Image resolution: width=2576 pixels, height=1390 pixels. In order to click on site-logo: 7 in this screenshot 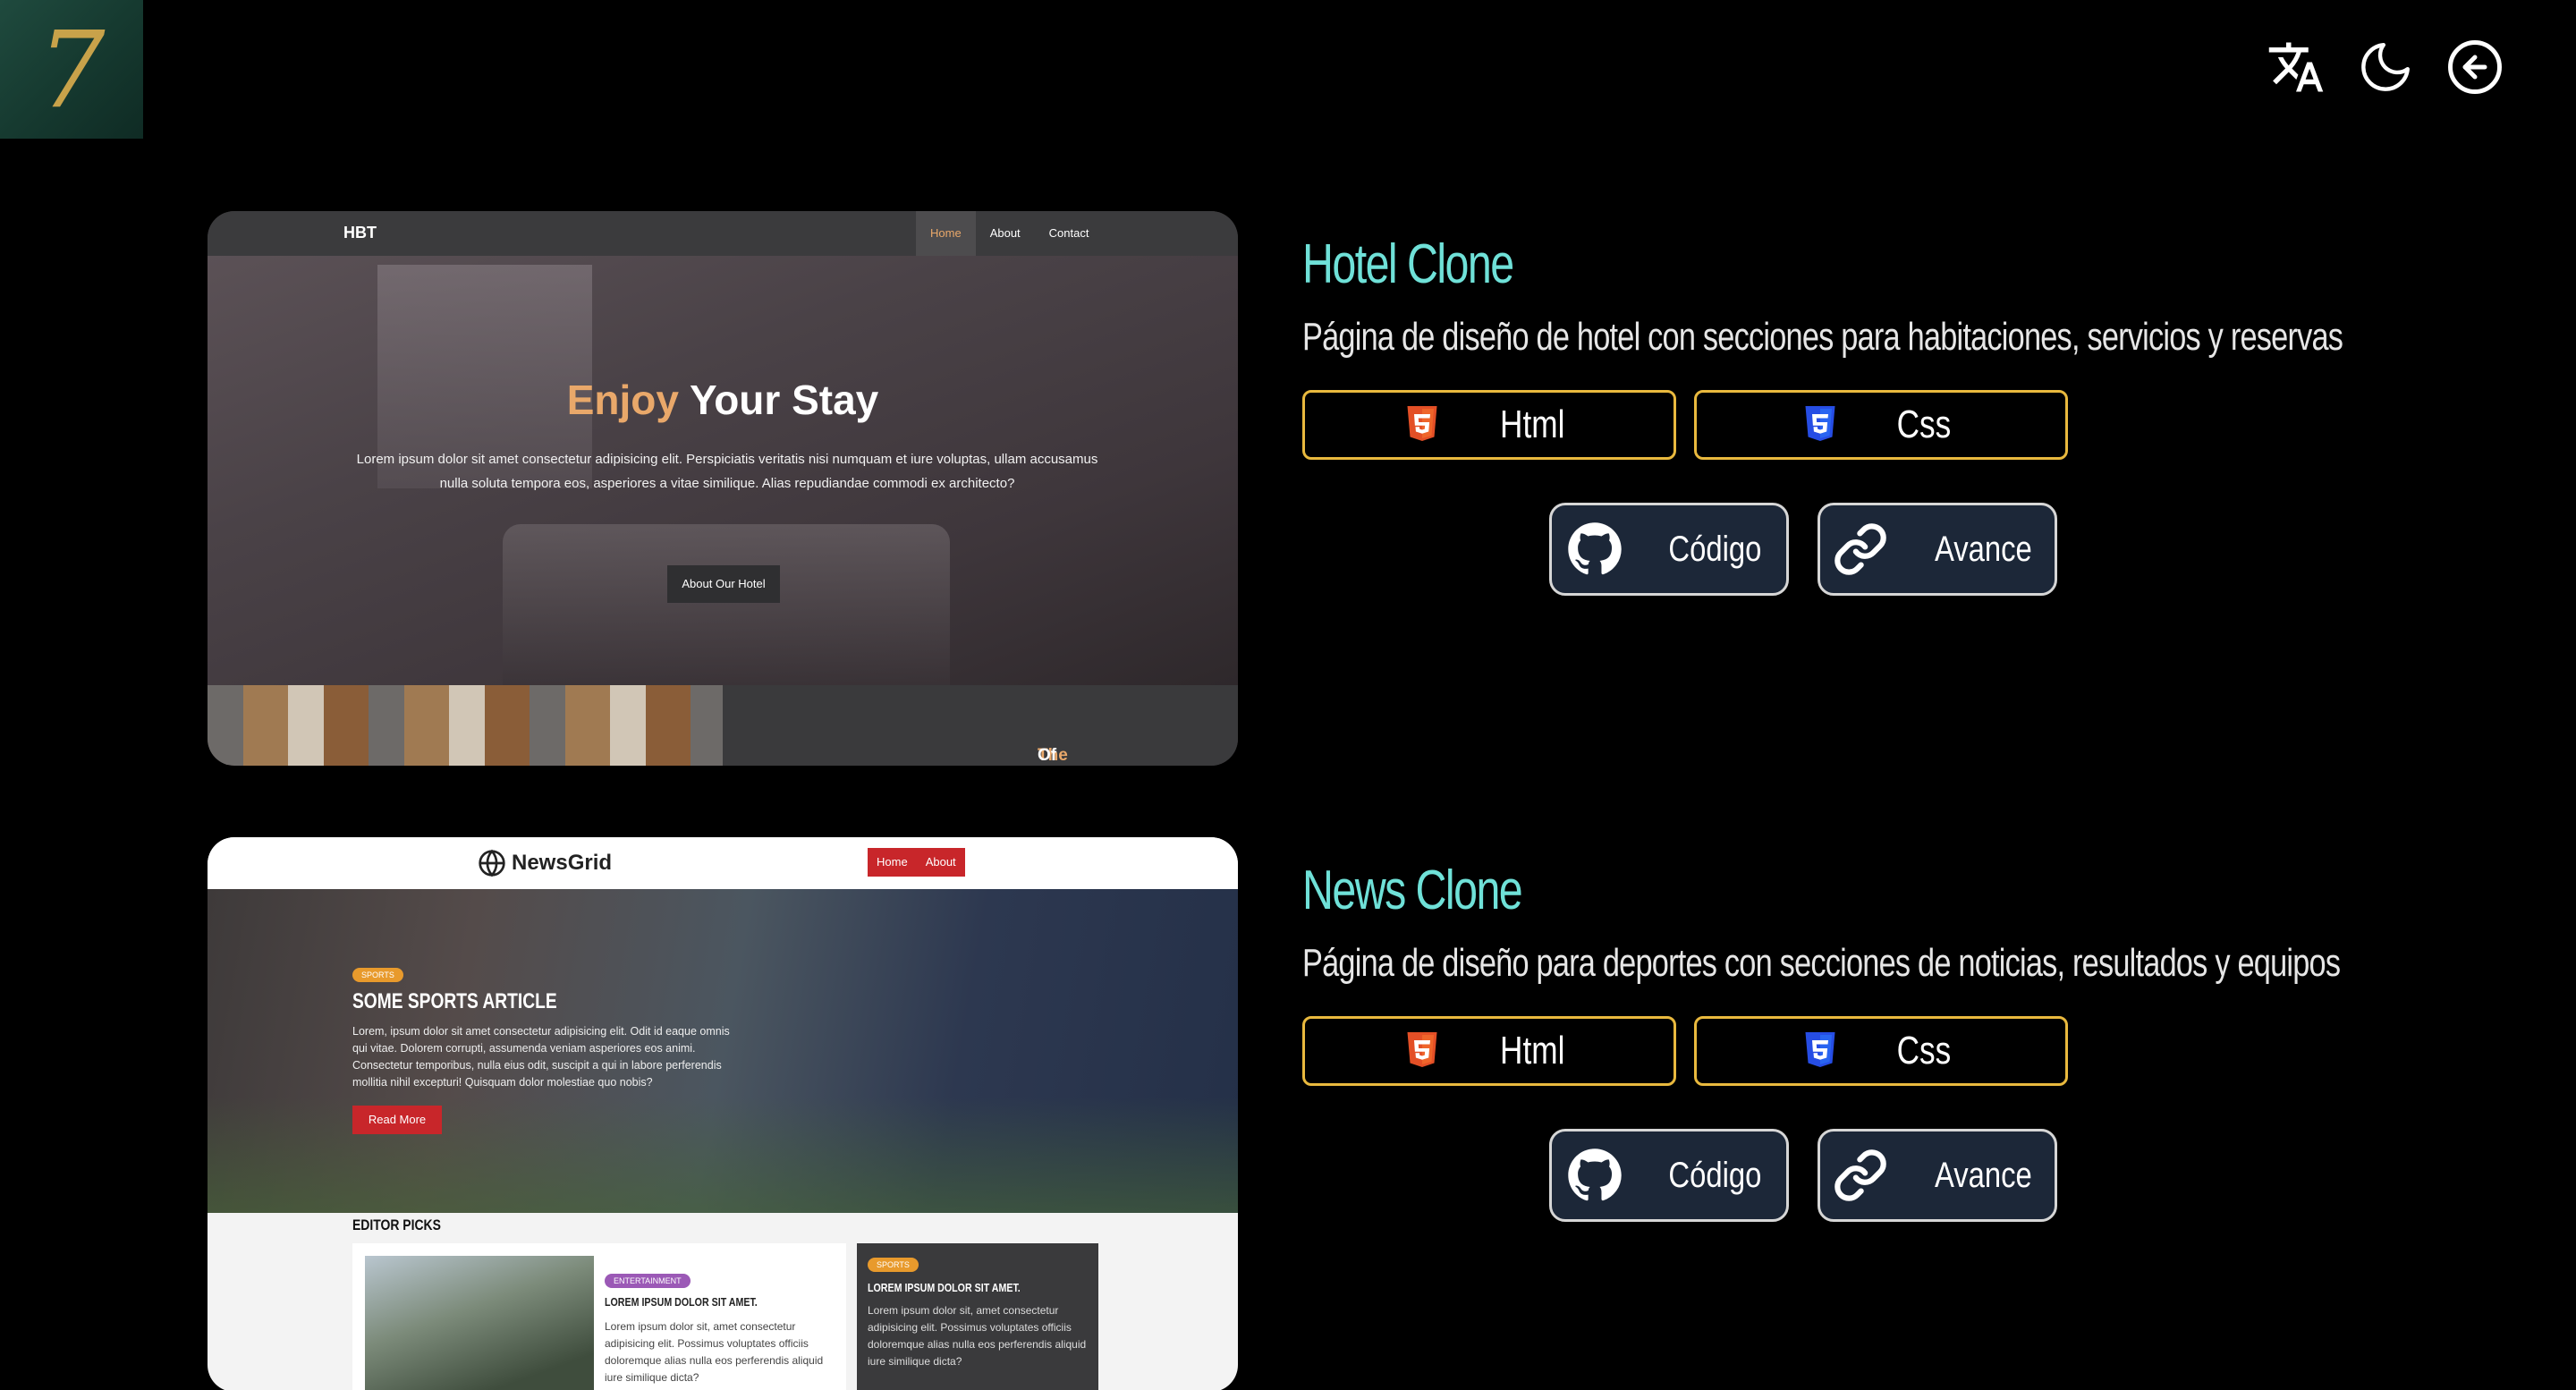, I will do `click(71, 69)`.